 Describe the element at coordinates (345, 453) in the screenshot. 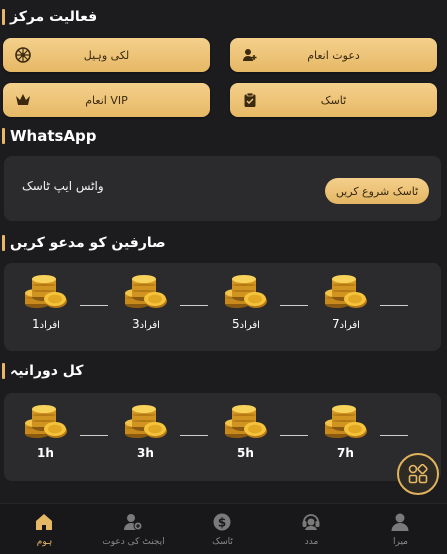

I see `duration-step-label: 7h` at that location.